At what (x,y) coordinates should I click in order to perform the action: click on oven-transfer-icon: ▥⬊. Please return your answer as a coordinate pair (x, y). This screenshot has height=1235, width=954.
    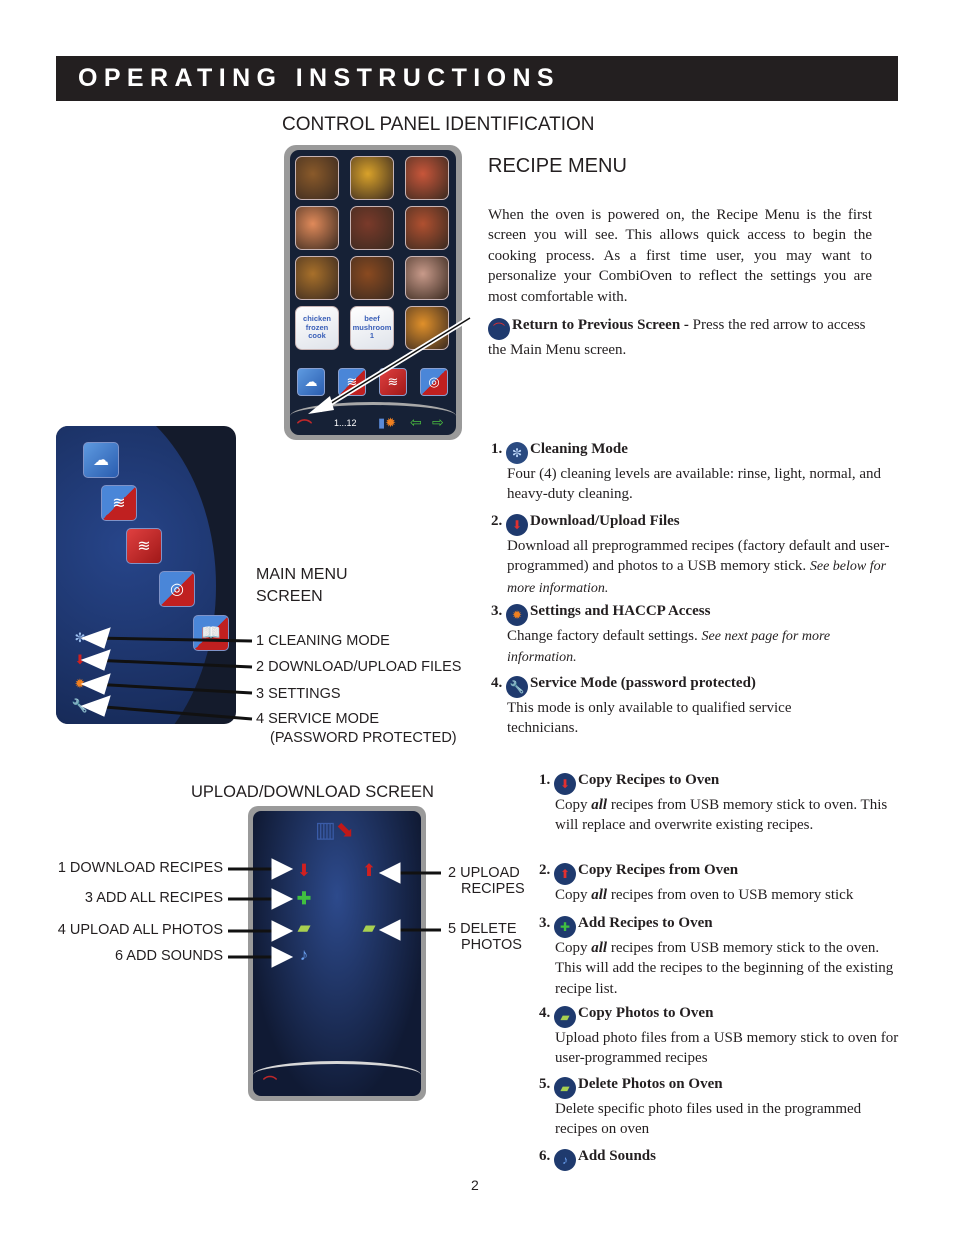
    Looking at the image, I should click on (335, 829).